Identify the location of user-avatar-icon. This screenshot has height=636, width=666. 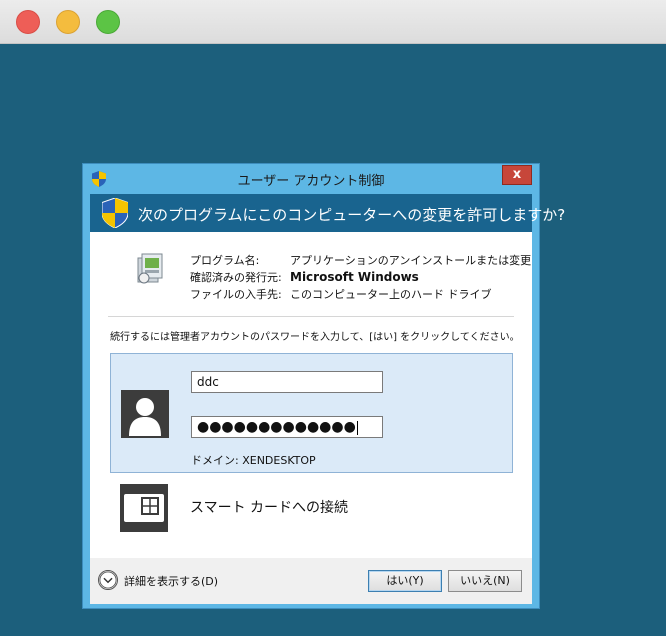
(145, 414).